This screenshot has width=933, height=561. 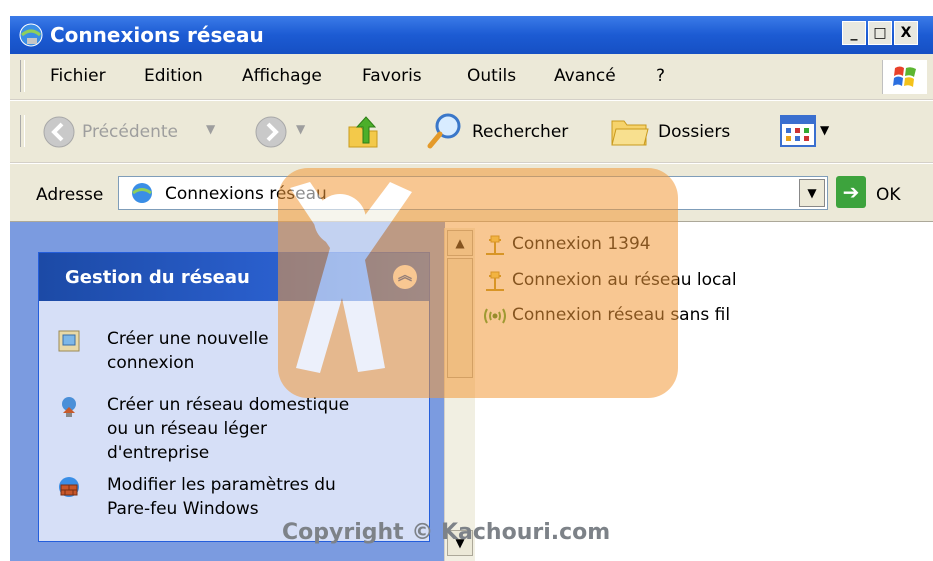 I want to click on menu-avance: Avancé, so click(x=585, y=76).